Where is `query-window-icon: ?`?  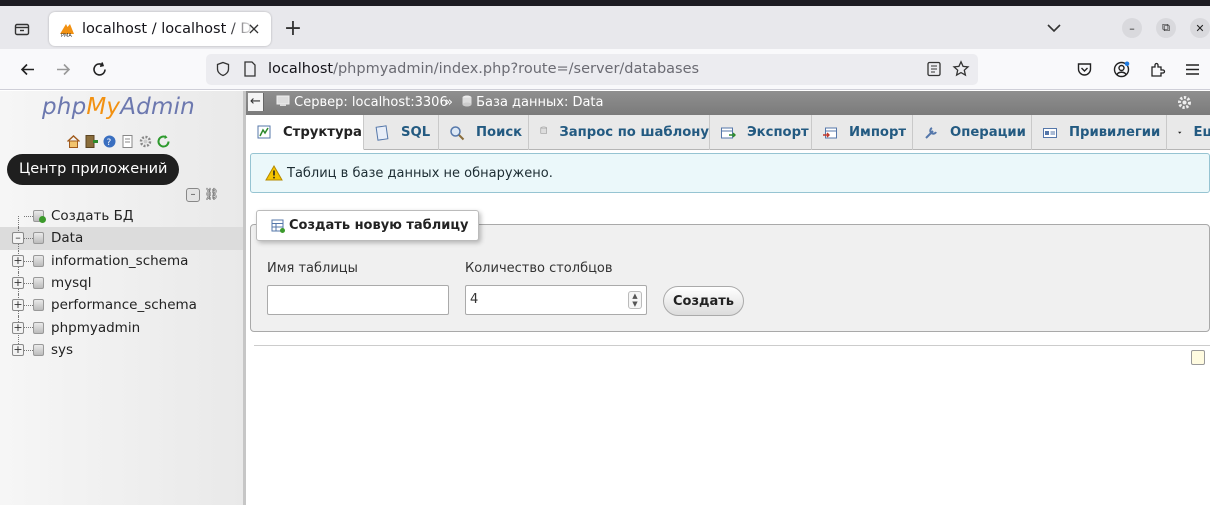 query-window-icon: ? is located at coordinates (109, 141).